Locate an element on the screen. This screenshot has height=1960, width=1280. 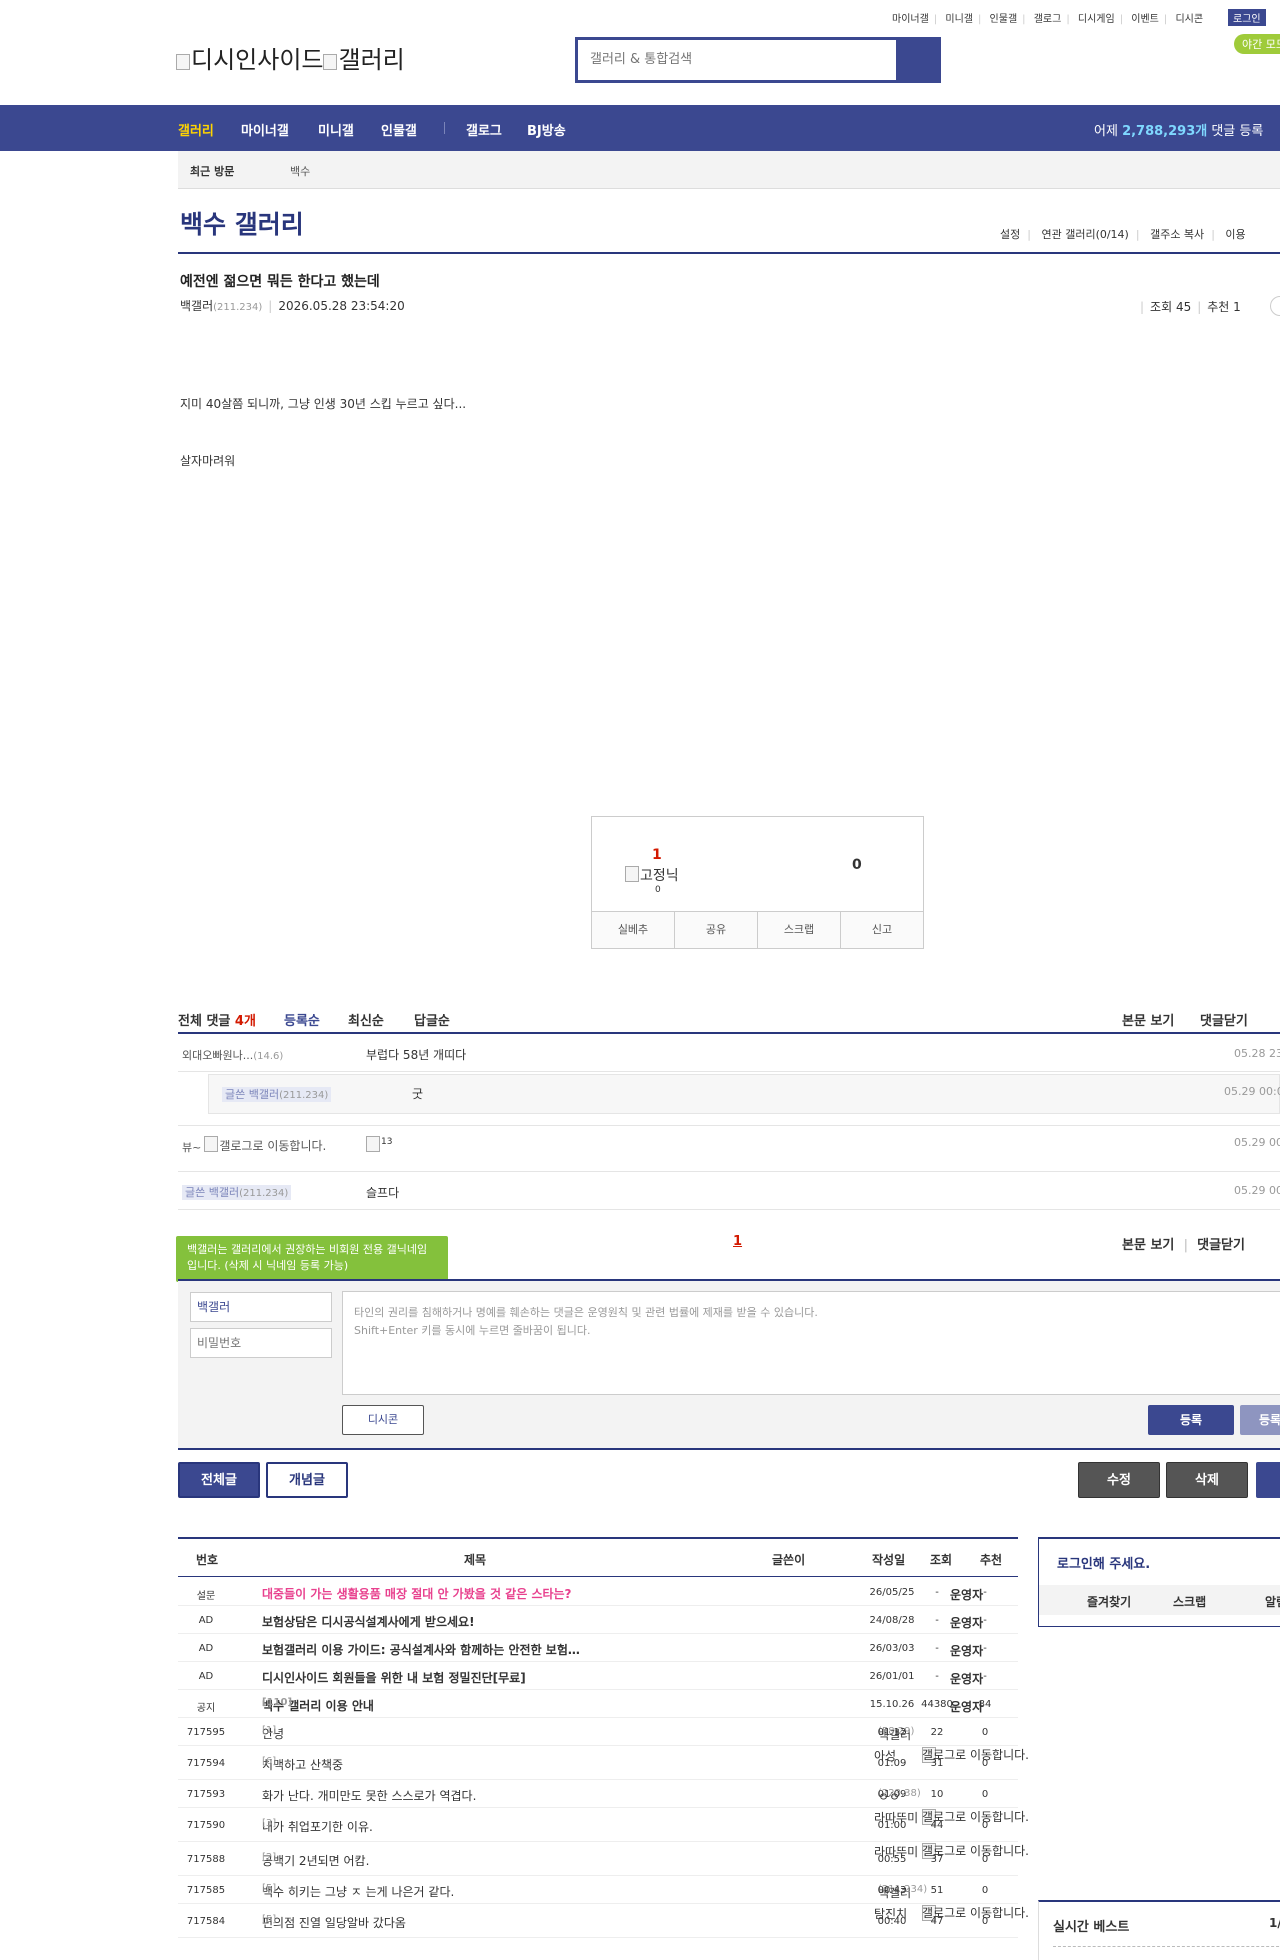
side-tab-favorites: 즐겨찾기 is located at coordinates (1109, 1601).